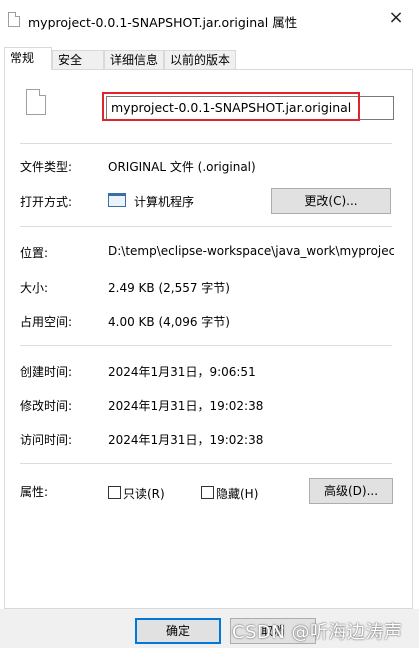 The height and width of the screenshot is (648, 419). What do you see at coordinates (134, 59) in the screenshot?
I see `tab-details: 详细信息` at bounding box center [134, 59].